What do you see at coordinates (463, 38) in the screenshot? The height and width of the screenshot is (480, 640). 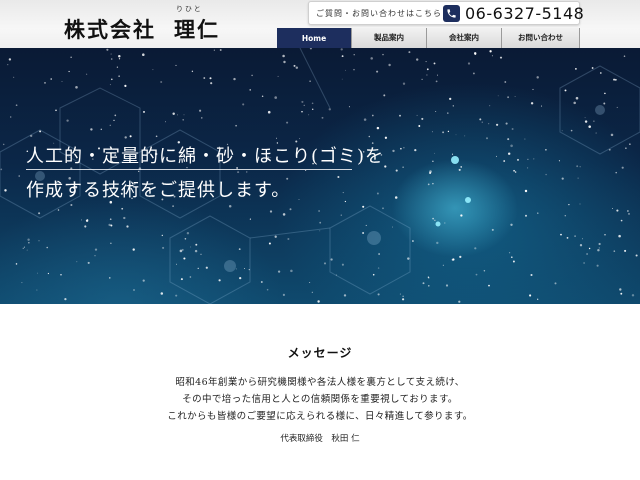 I see `nav-company: 会社案内` at bounding box center [463, 38].